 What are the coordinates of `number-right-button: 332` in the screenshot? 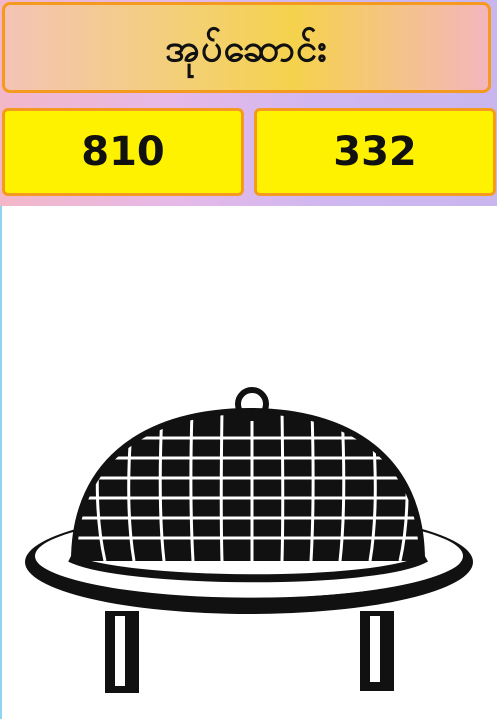 It's located at (375, 152).